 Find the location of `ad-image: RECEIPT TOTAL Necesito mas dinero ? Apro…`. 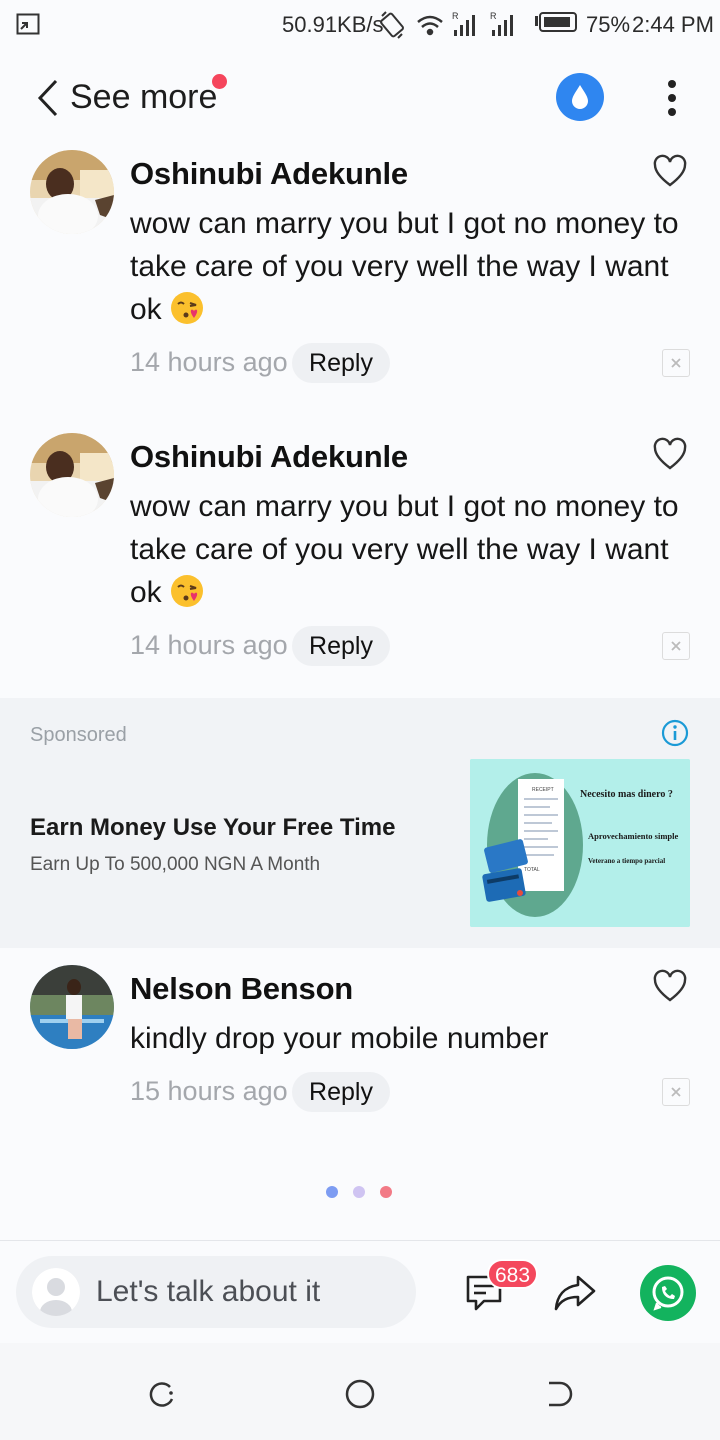

ad-image: RECEIPT TOTAL Necesito mas dinero ? Apro… is located at coordinates (580, 843).